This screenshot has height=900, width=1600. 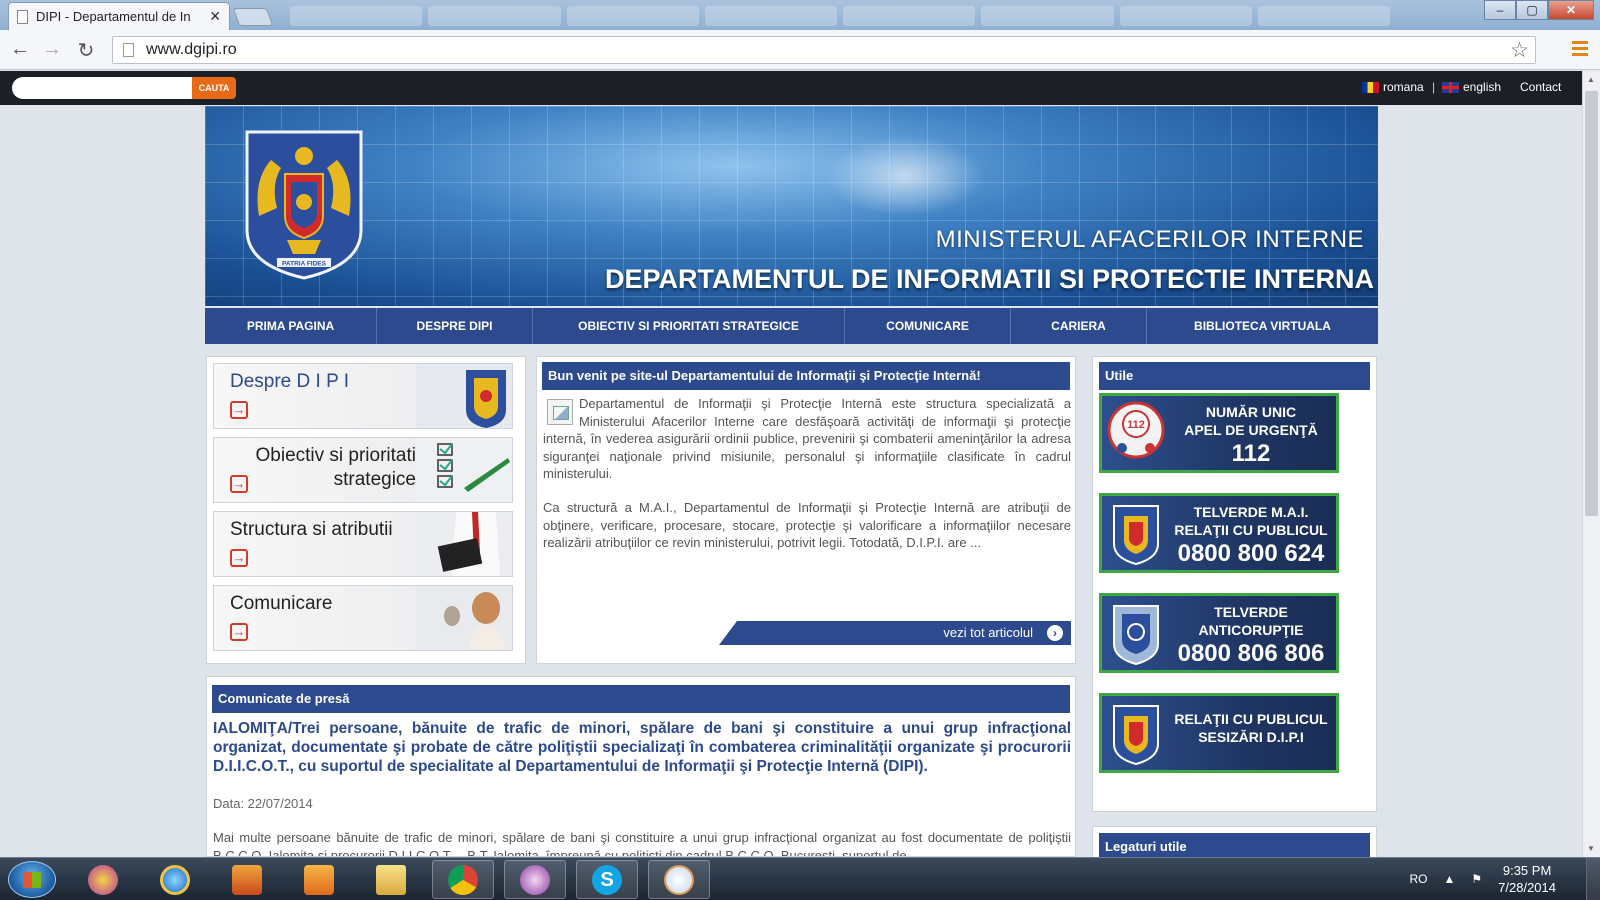 What do you see at coordinates (1450, 87) in the screenshot?
I see `uk-flag-icon` at bounding box center [1450, 87].